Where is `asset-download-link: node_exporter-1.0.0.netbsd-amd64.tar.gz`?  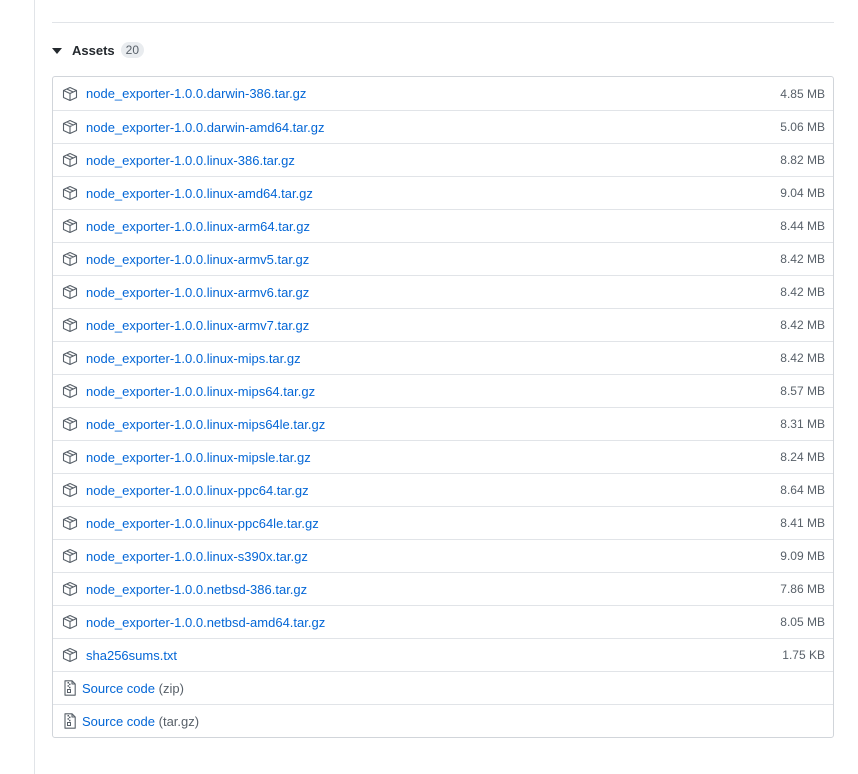
asset-download-link: node_exporter-1.0.0.netbsd-amd64.tar.gz is located at coordinates (205, 622).